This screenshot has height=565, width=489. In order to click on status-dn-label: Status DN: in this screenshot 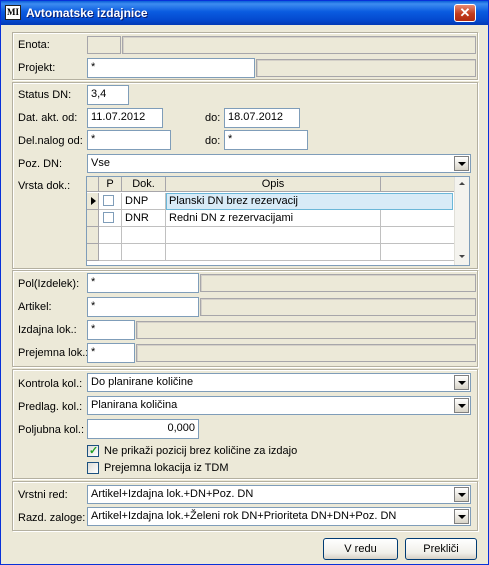, I will do `click(45, 95)`.